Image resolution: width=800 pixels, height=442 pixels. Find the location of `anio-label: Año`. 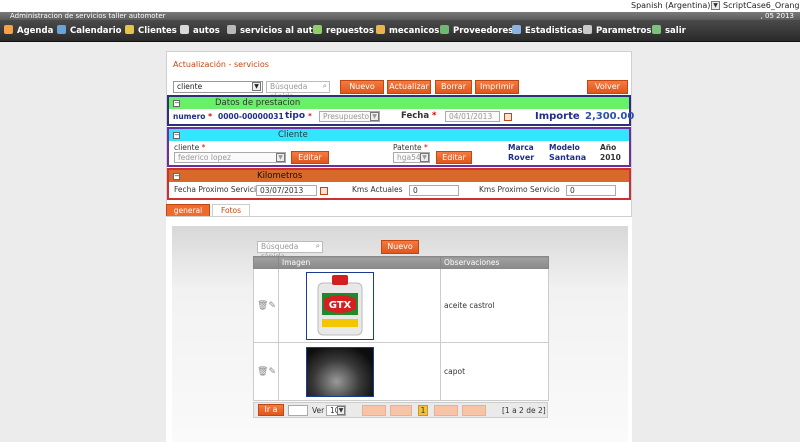

anio-label: Año is located at coordinates (608, 147).